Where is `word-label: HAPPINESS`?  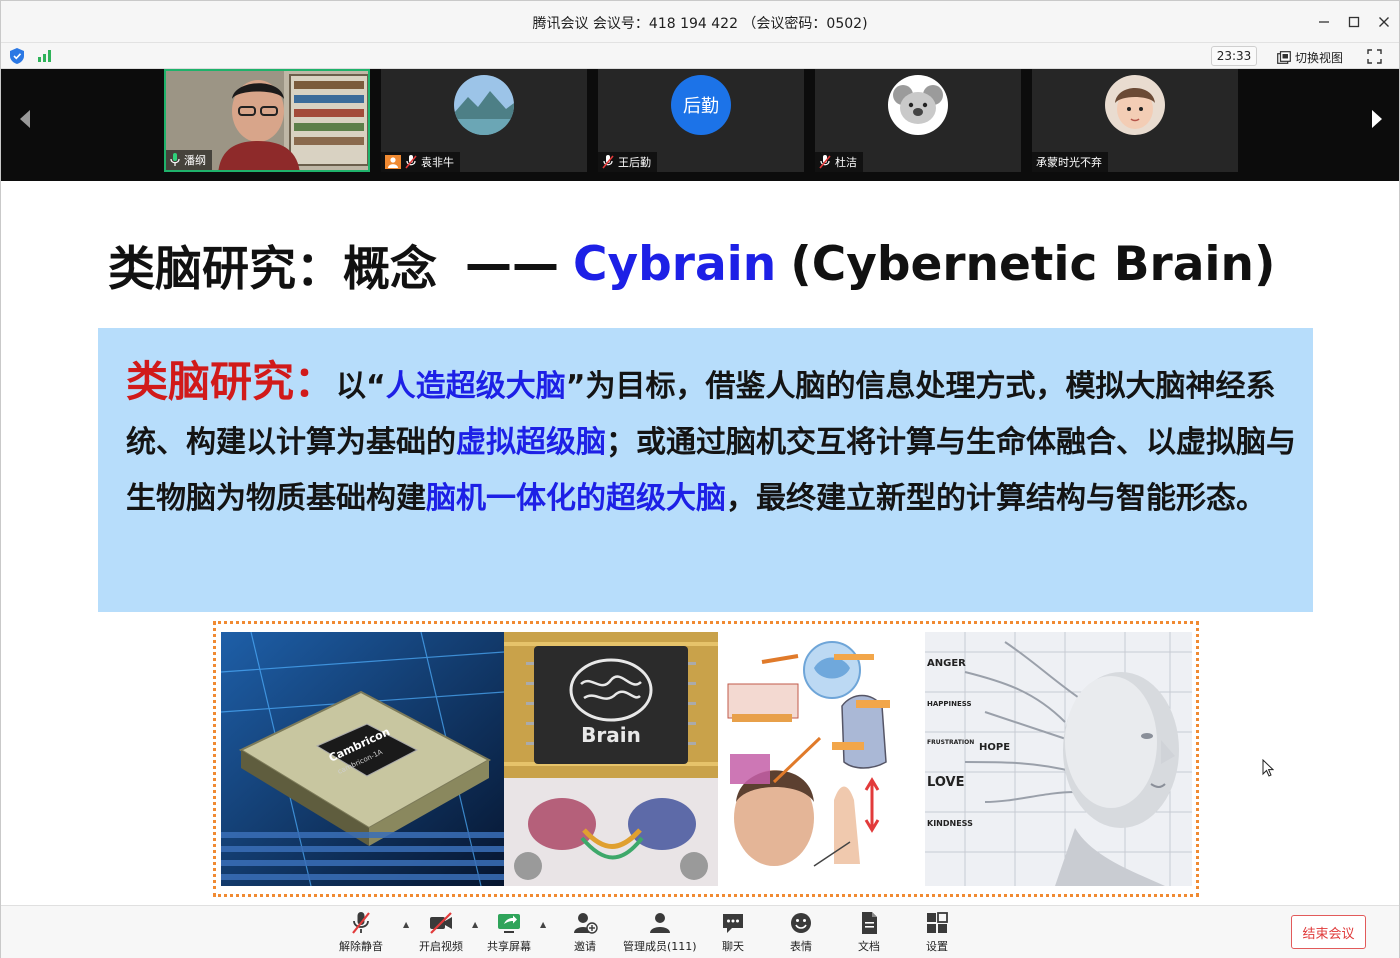
word-label: HAPPINESS is located at coordinates (949, 704).